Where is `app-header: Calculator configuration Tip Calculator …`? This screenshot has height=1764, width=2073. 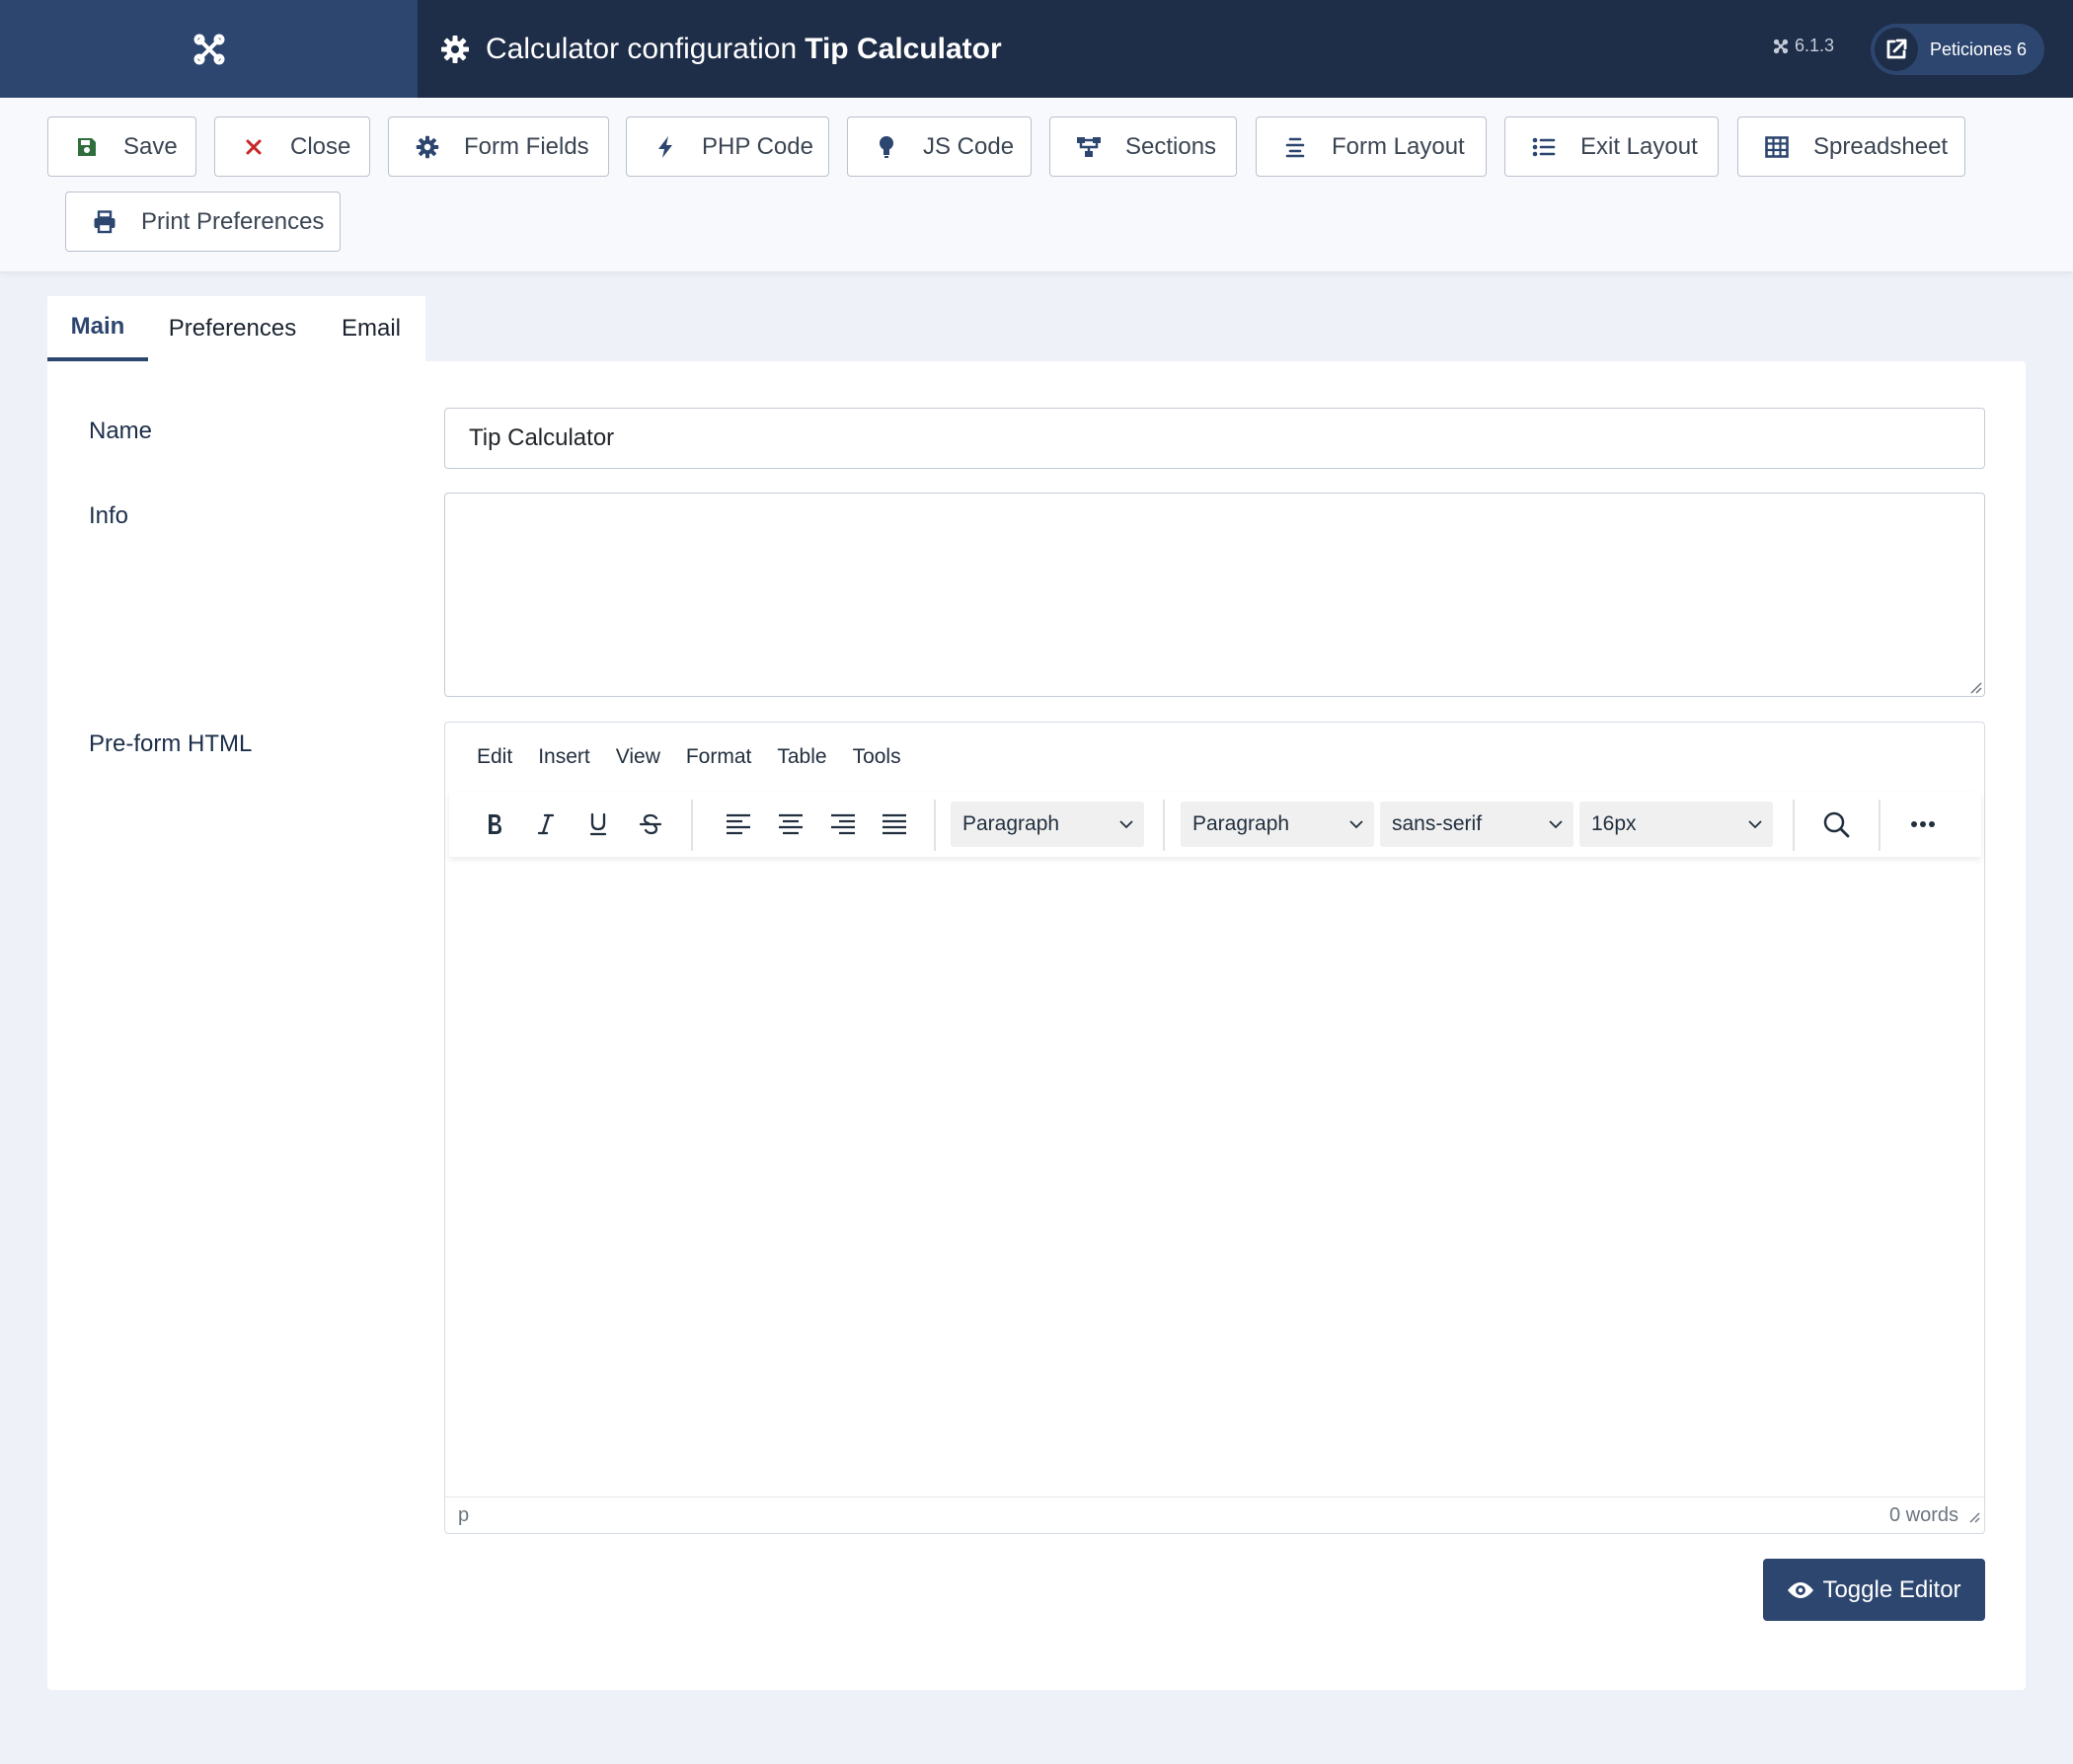 app-header: Calculator configuration Tip Calculator … is located at coordinates (1036, 49).